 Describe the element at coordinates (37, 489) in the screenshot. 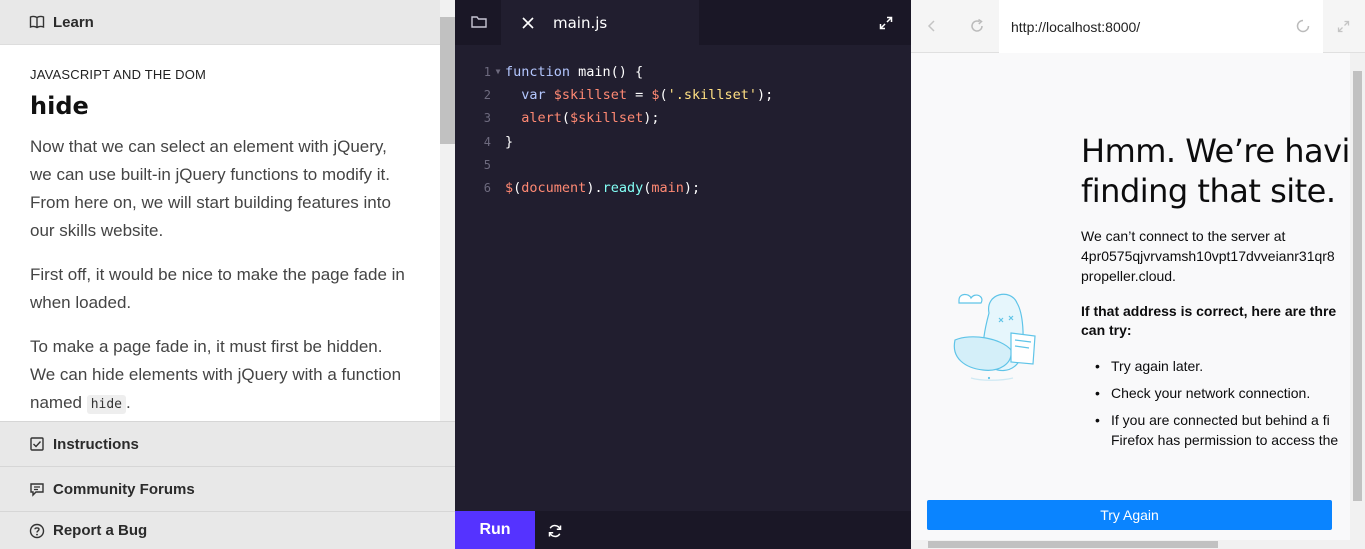

I see `chat-icon` at that location.